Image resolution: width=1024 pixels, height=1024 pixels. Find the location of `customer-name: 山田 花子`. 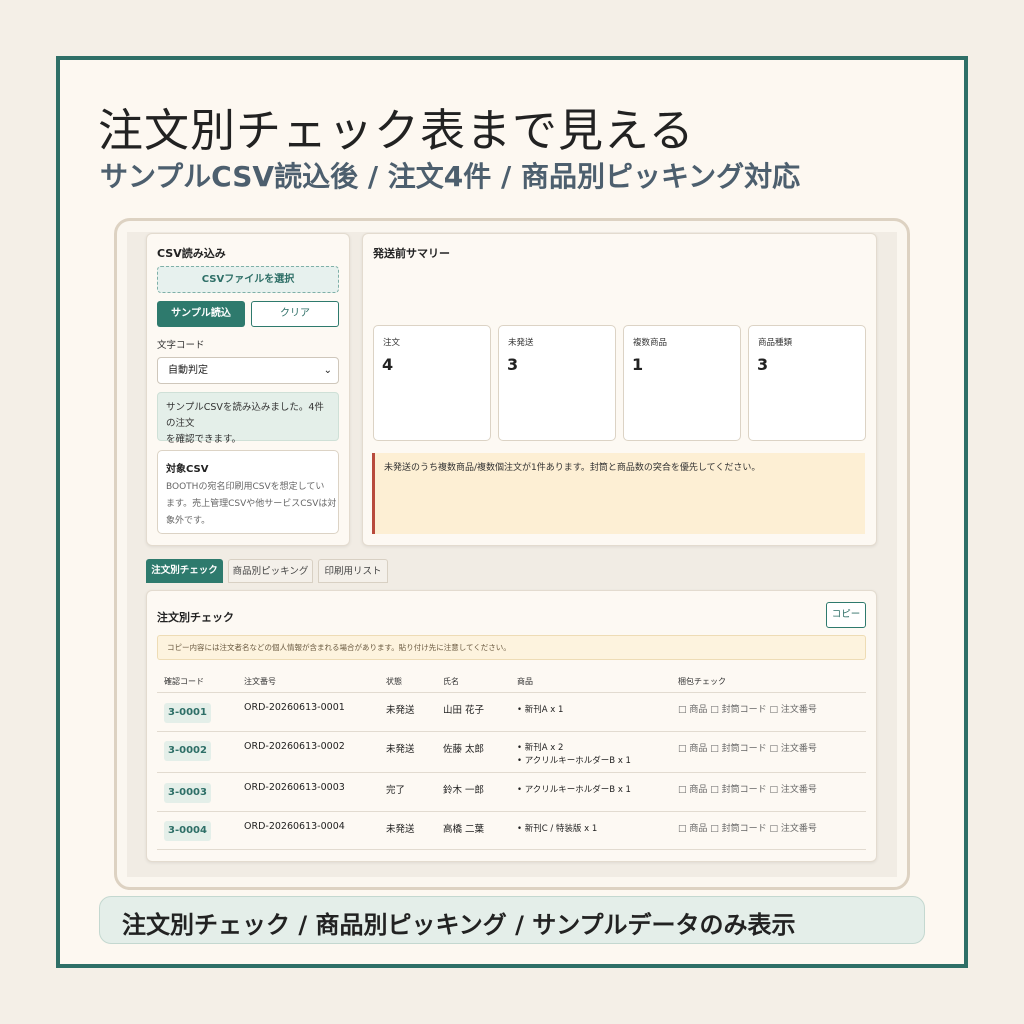

customer-name: 山田 花子 is located at coordinates (464, 710).